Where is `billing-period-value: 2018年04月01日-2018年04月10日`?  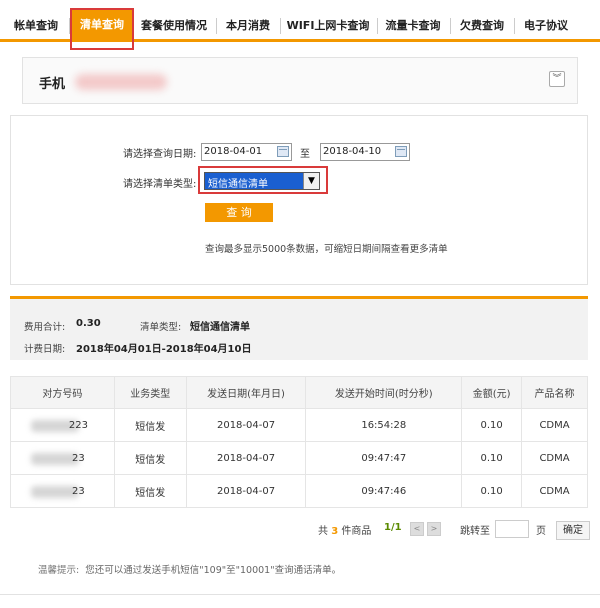
billing-period-value: 2018年04月01日-2018年04月10日 is located at coordinates (164, 349).